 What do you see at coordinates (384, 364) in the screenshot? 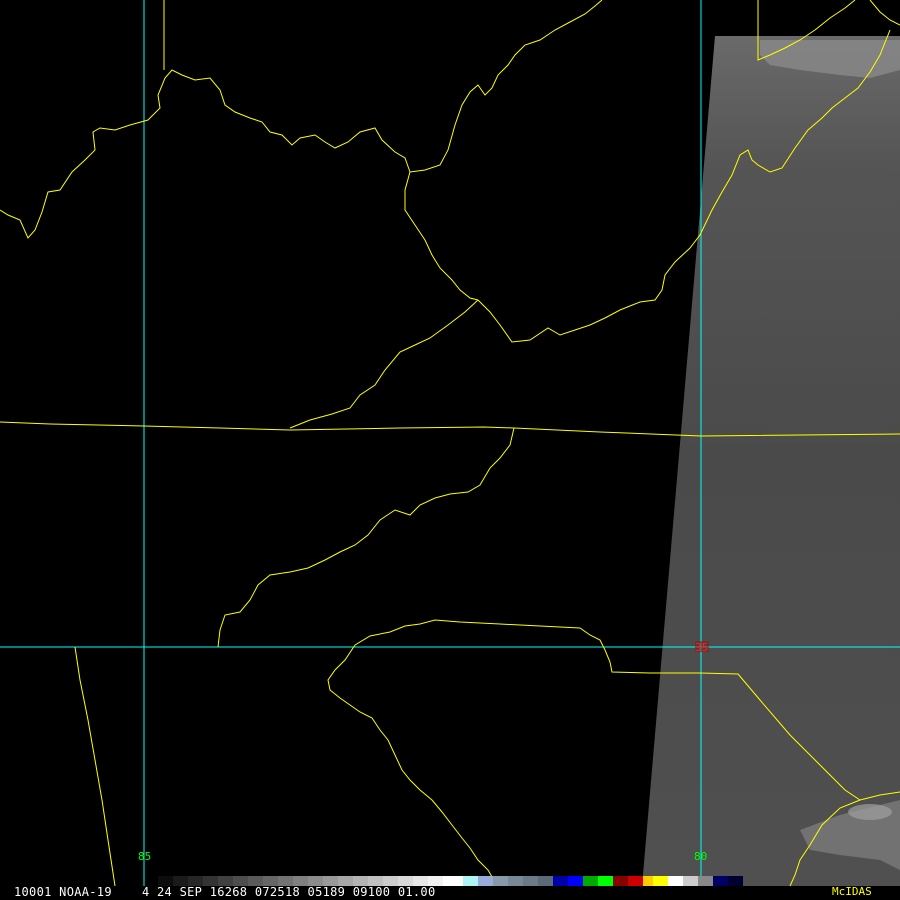
I see `boundary-tn-va` at bounding box center [384, 364].